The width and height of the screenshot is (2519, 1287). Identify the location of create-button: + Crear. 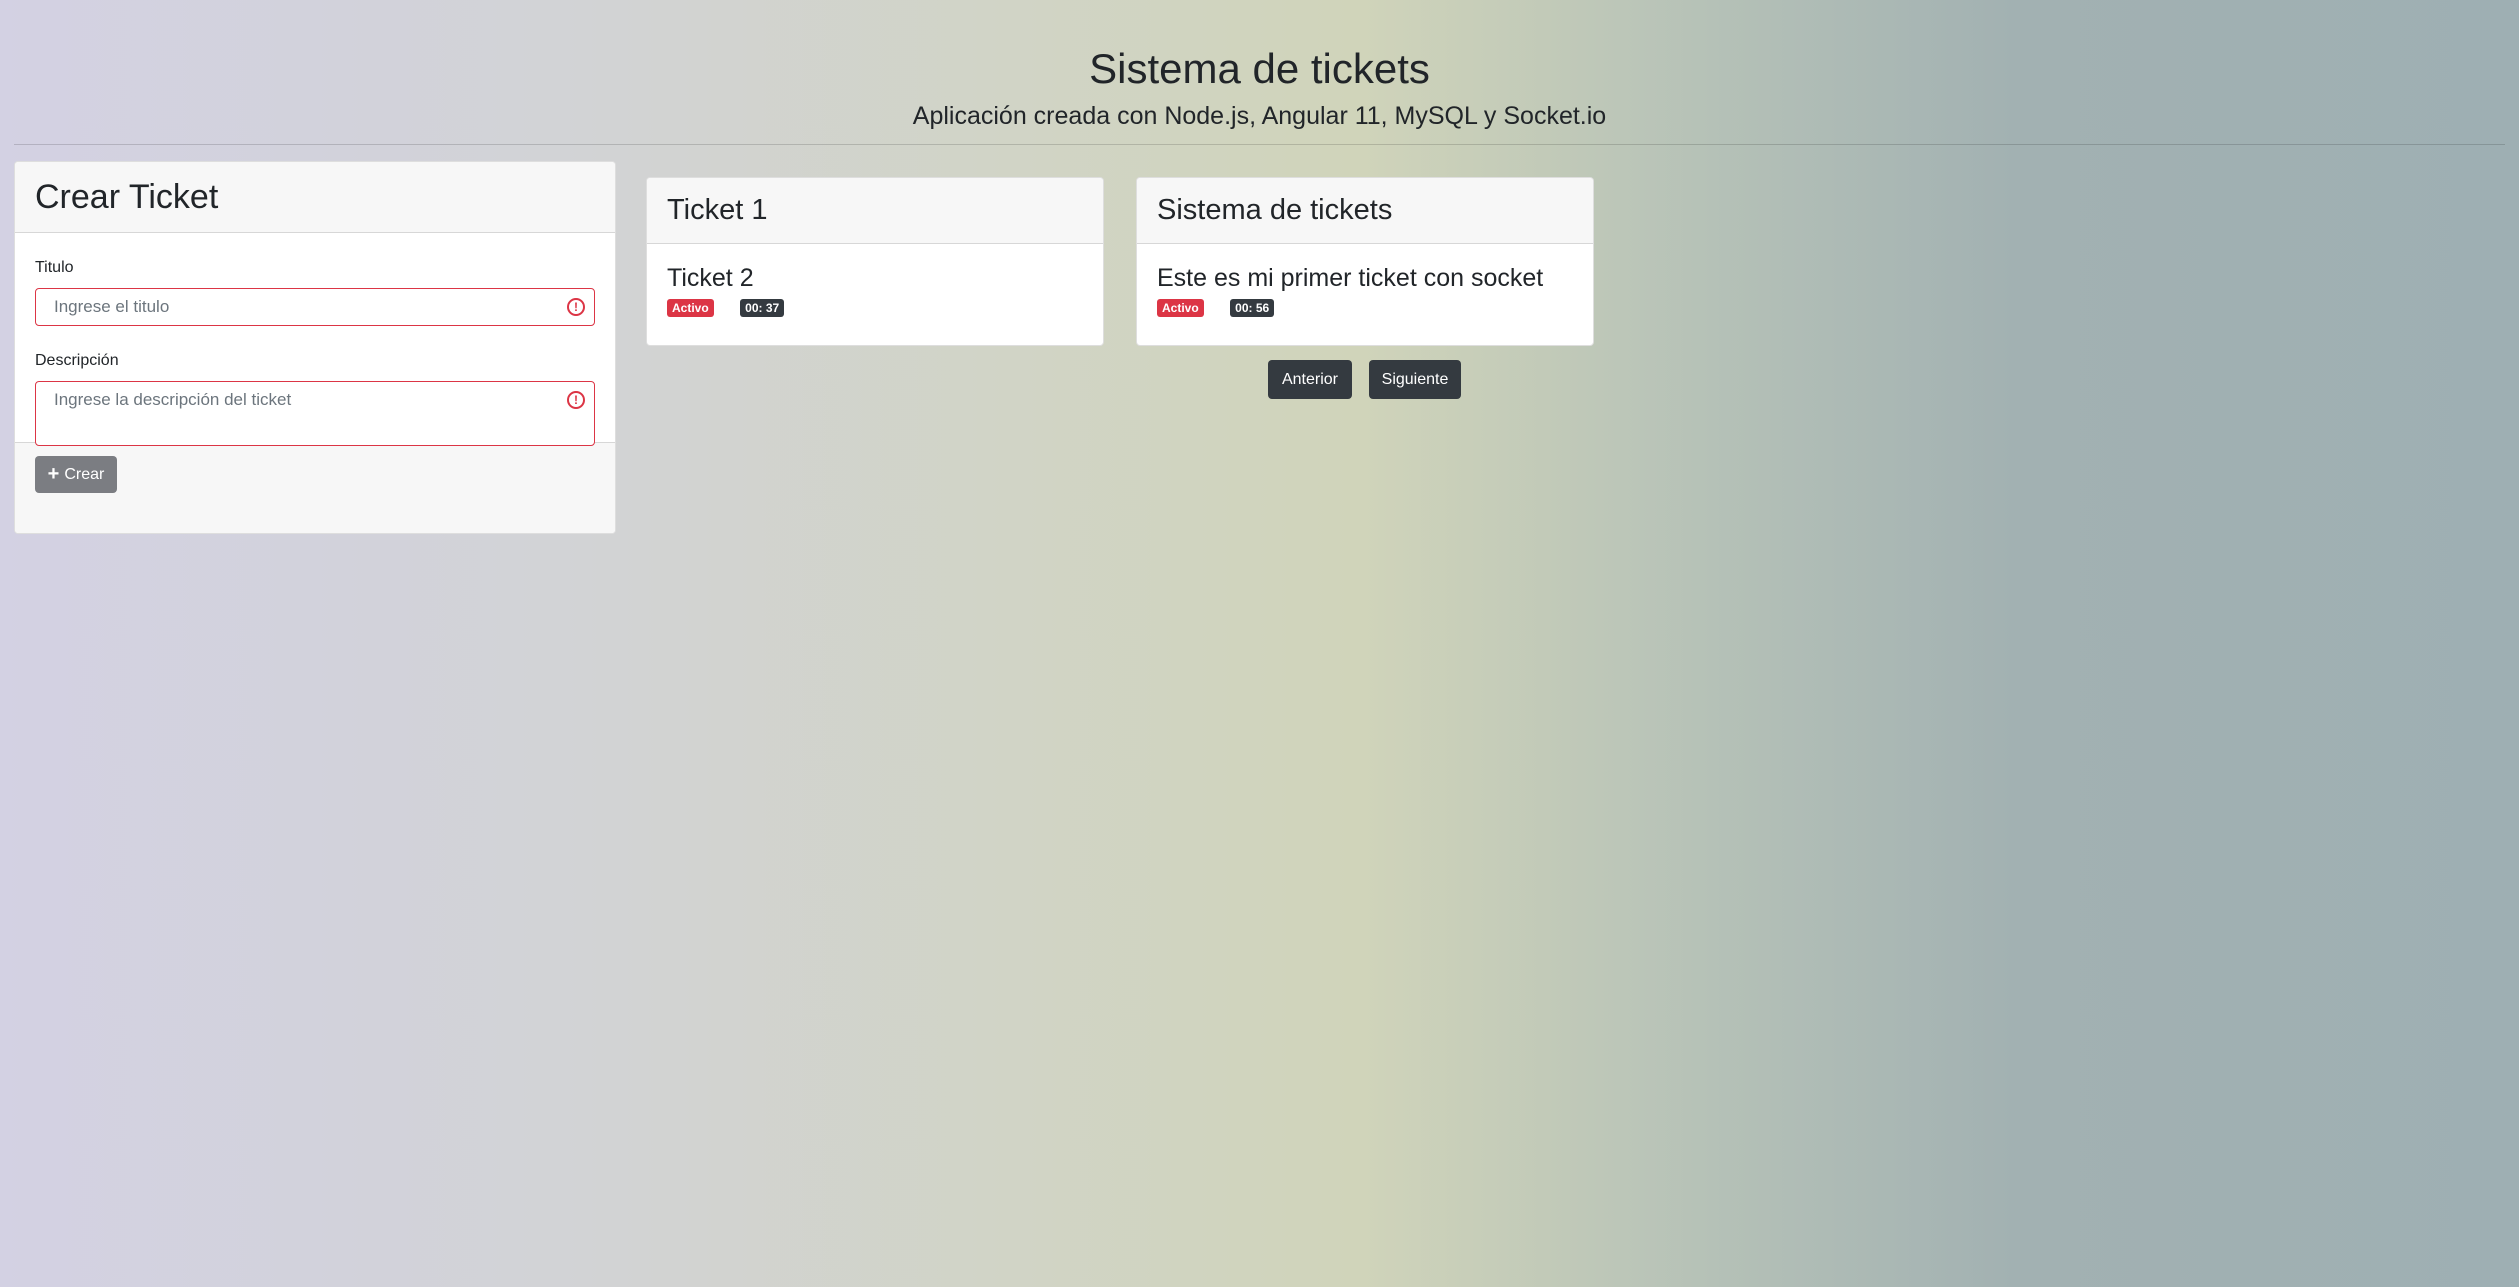
(76, 474).